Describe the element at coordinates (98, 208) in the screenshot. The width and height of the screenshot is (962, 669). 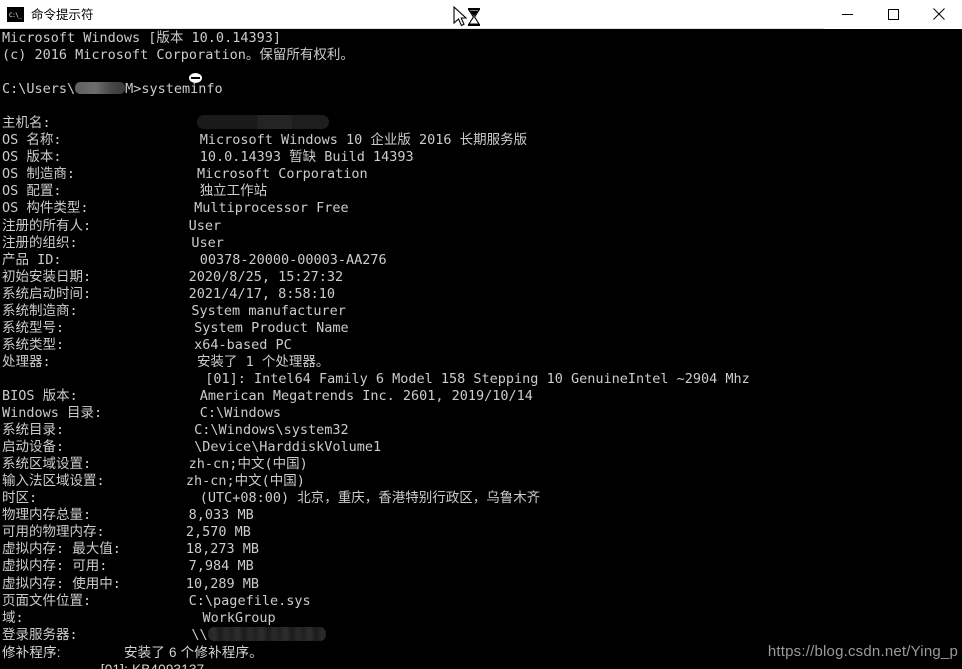
I see `field-label: OS 构件类型:` at that location.